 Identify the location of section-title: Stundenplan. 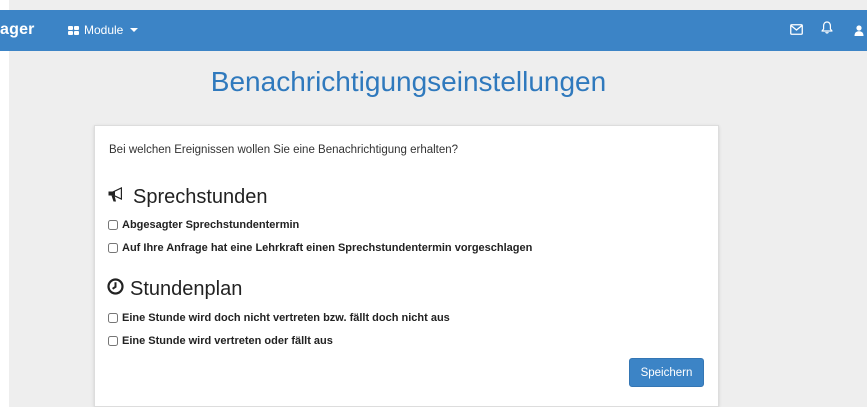
(186, 289).